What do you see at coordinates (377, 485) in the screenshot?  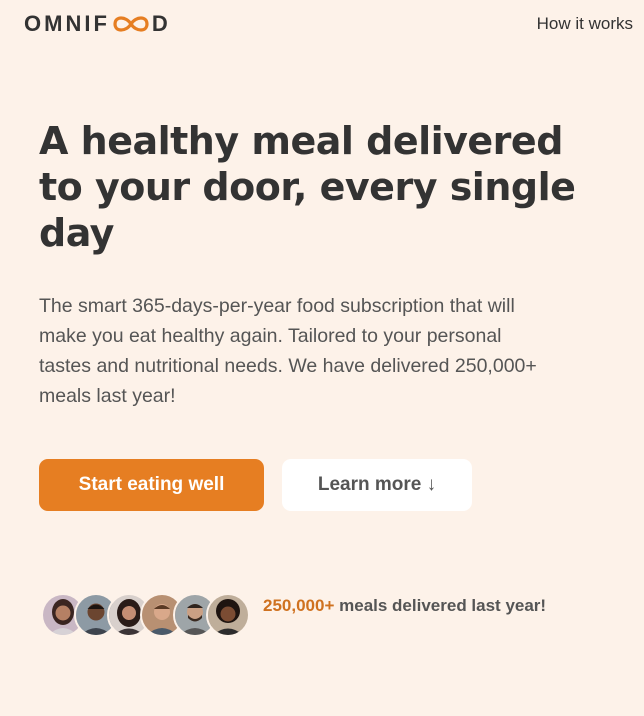 I see `learn-more-button: Learn more ↓` at bounding box center [377, 485].